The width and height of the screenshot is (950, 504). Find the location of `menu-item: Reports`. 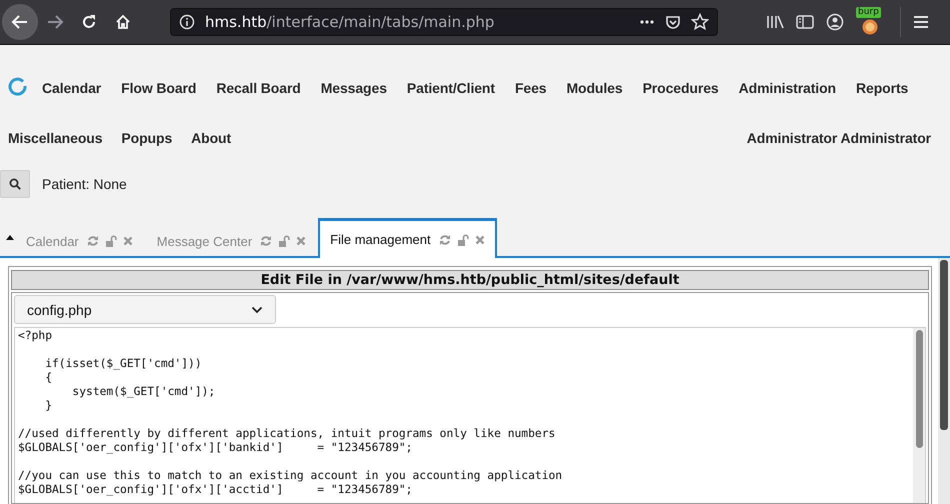

menu-item: Reports is located at coordinates (882, 88).